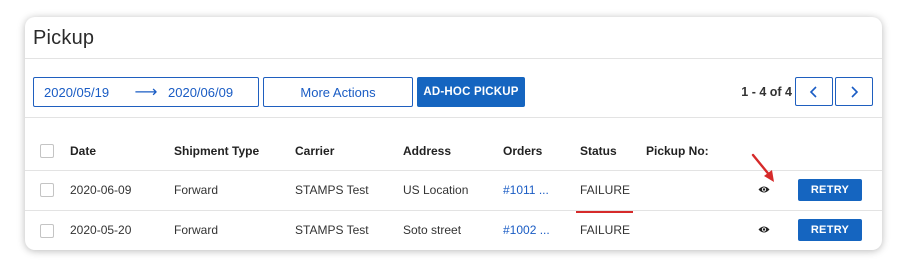  I want to click on header-address: Address, so click(427, 150).